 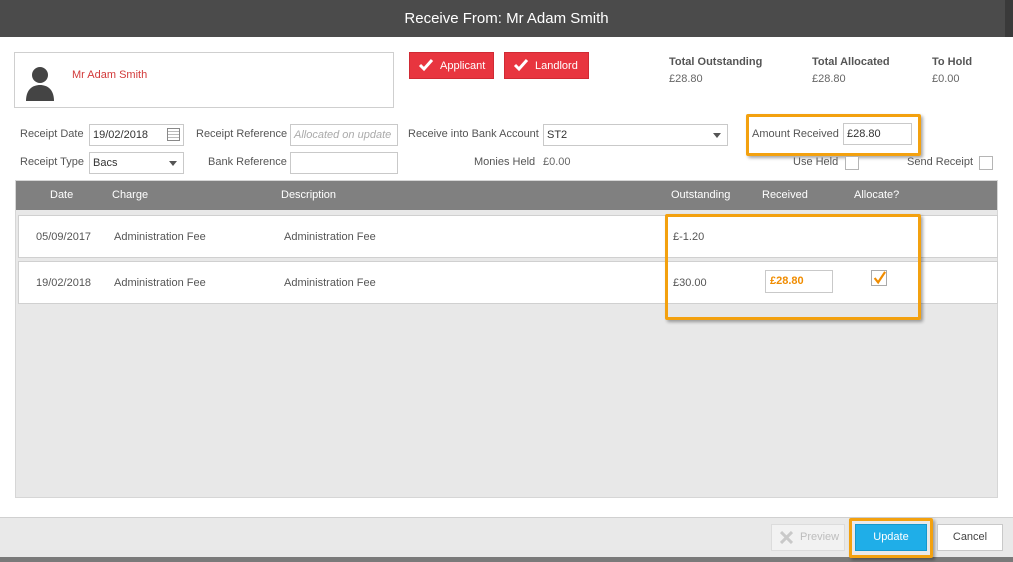 What do you see at coordinates (52, 162) in the screenshot?
I see `receipt-type-label: Receipt Type` at bounding box center [52, 162].